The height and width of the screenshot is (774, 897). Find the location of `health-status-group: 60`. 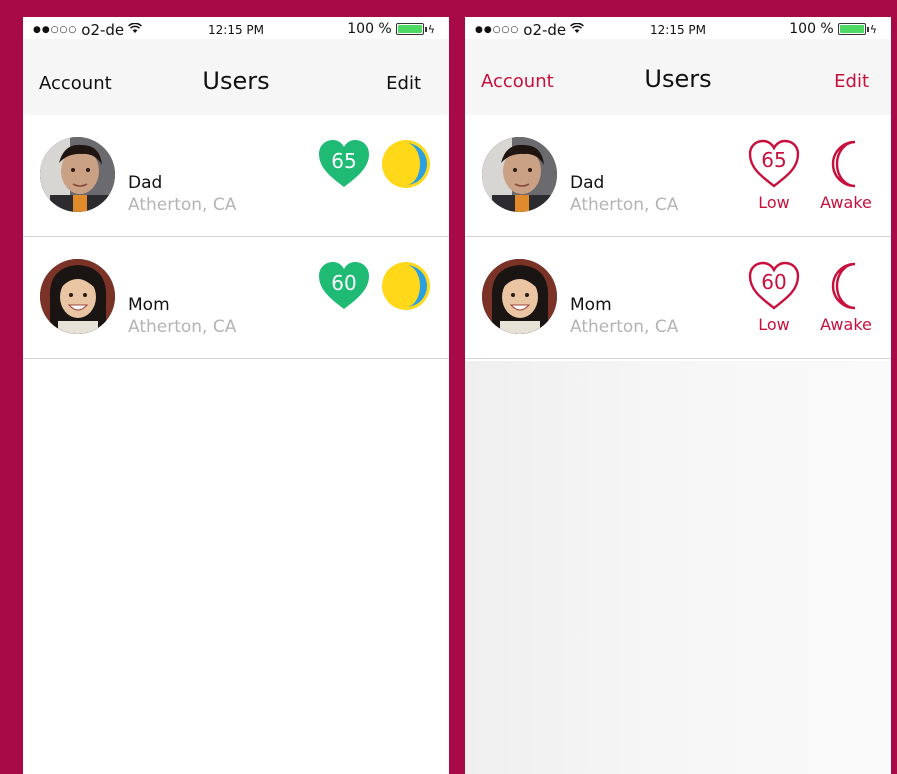

health-status-group: 60 is located at coordinates (374, 286).